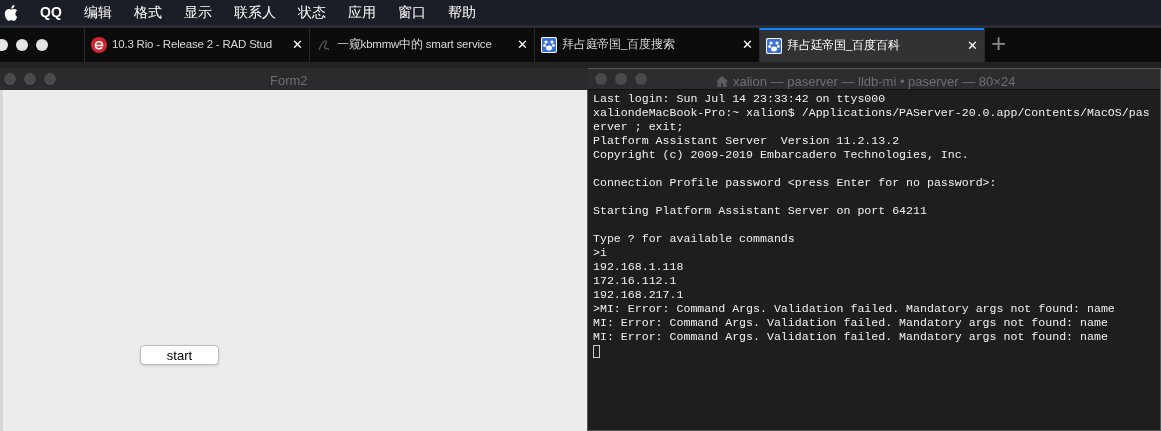 The height and width of the screenshot is (431, 1161). Describe the element at coordinates (99, 45) in the screenshot. I see `e-logo-icon` at that location.